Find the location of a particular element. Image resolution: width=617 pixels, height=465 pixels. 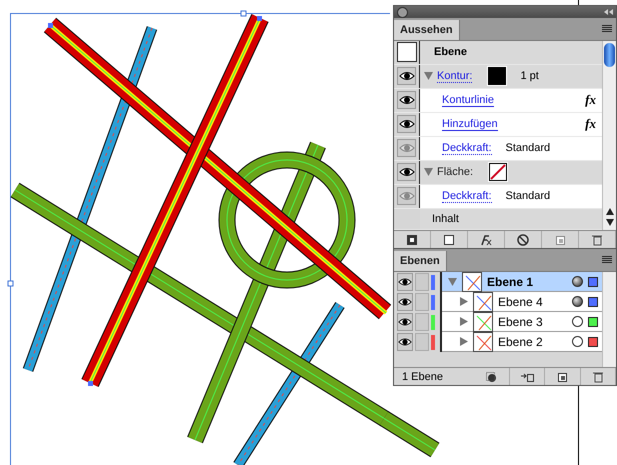

road-drawing is located at coordinates (410, 434).